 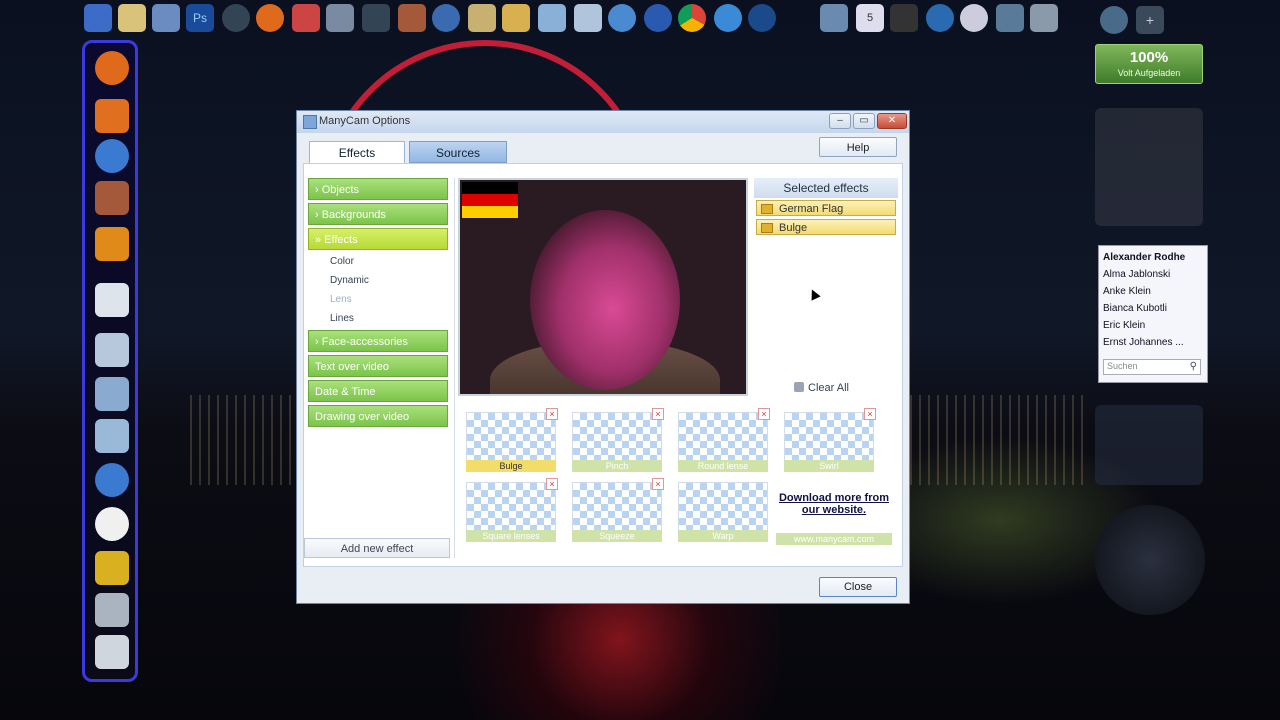 What do you see at coordinates (378, 366) in the screenshot?
I see `category-text-over-video: Text over video` at bounding box center [378, 366].